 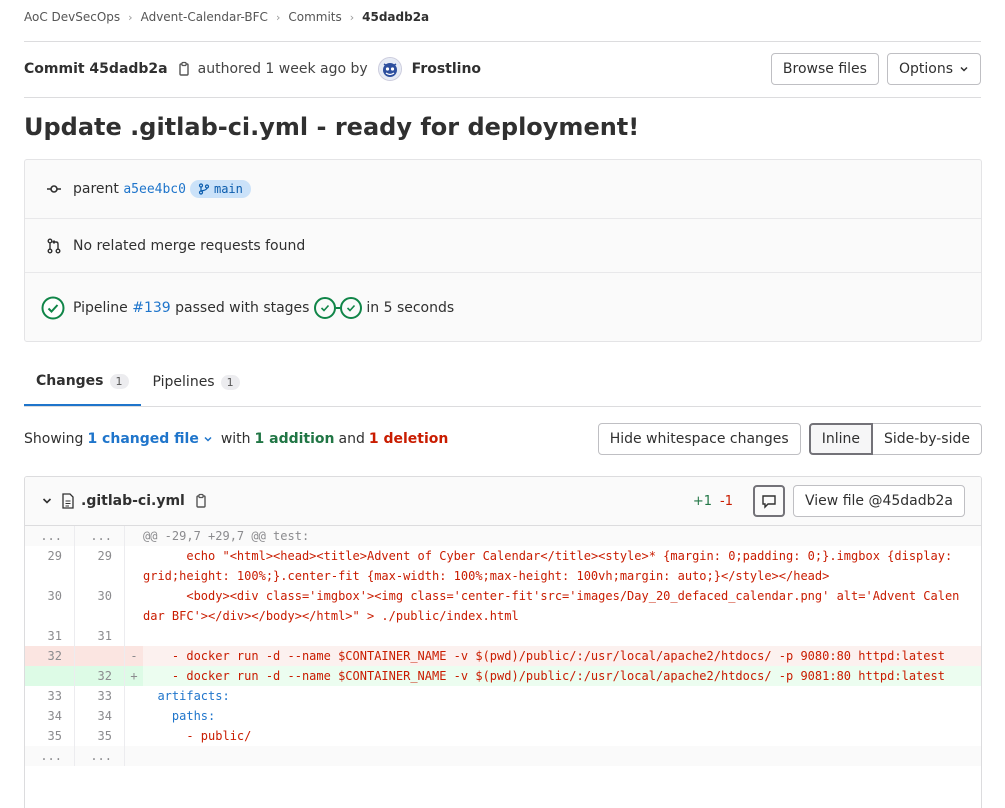 What do you see at coordinates (197, 736) in the screenshot?
I see `code-content: - public/` at bounding box center [197, 736].